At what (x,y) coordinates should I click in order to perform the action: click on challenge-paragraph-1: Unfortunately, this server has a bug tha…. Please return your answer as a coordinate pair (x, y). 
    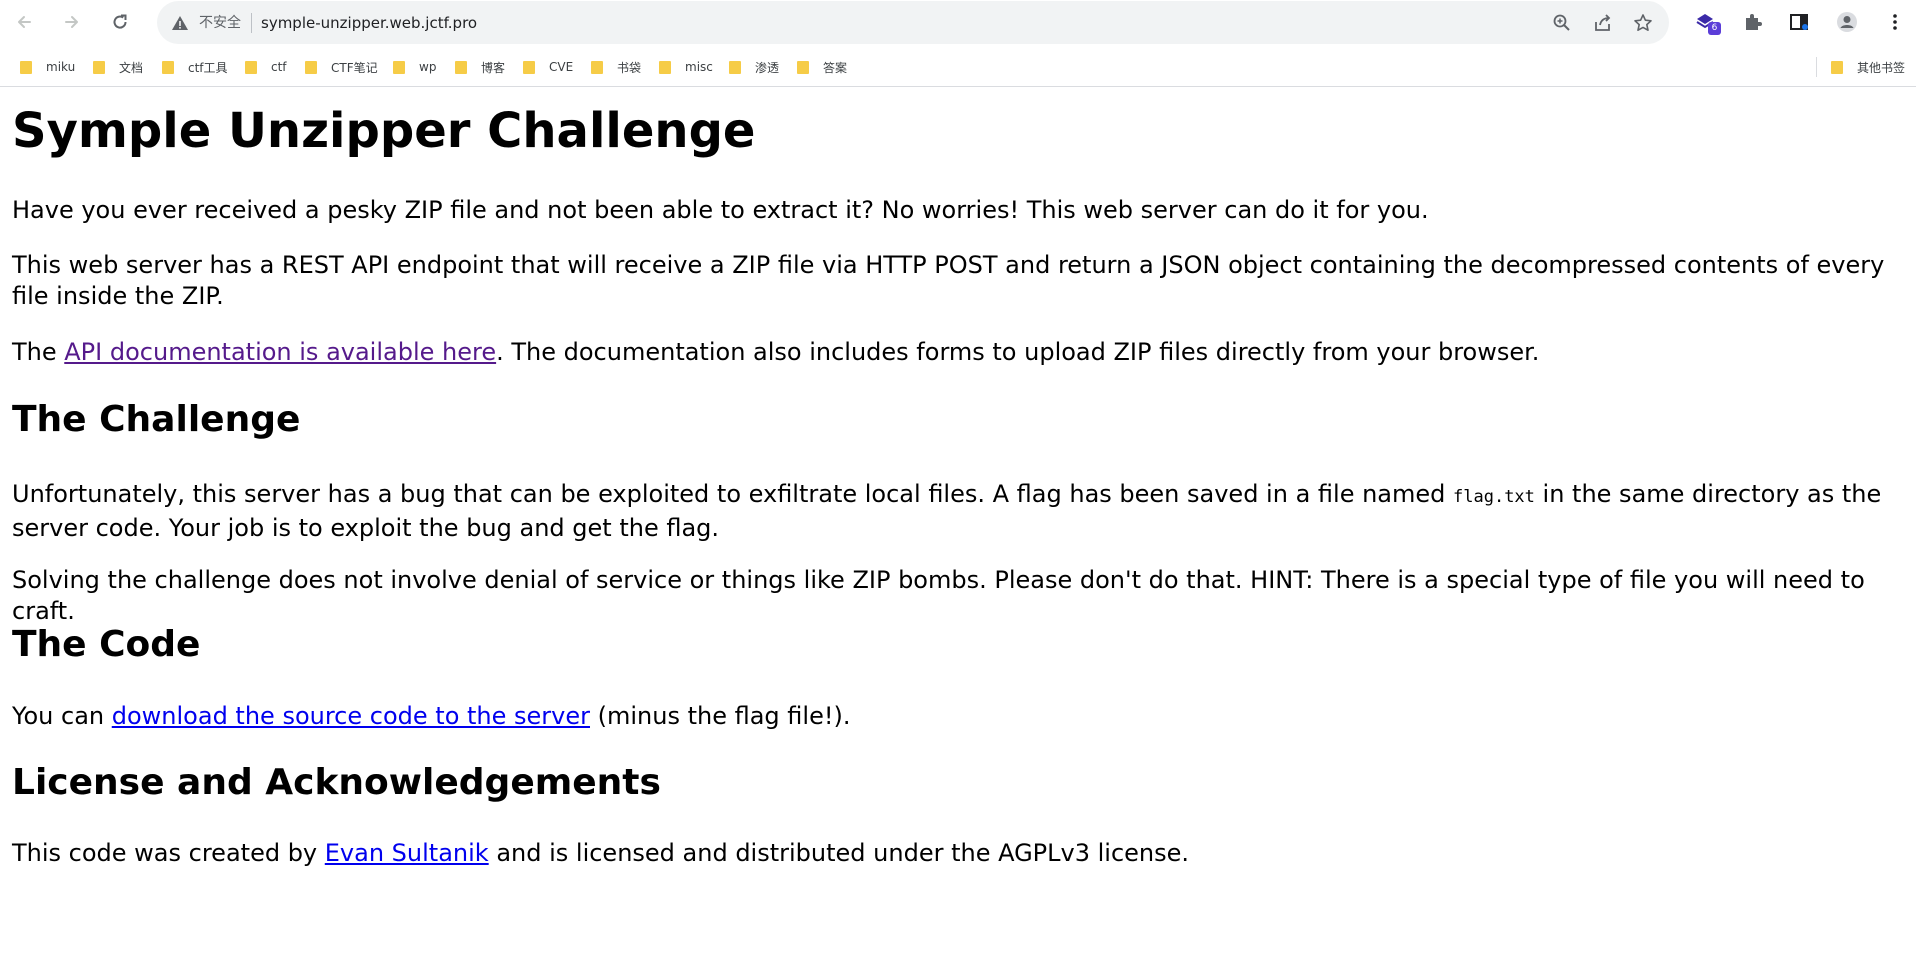
    Looking at the image, I should click on (957, 511).